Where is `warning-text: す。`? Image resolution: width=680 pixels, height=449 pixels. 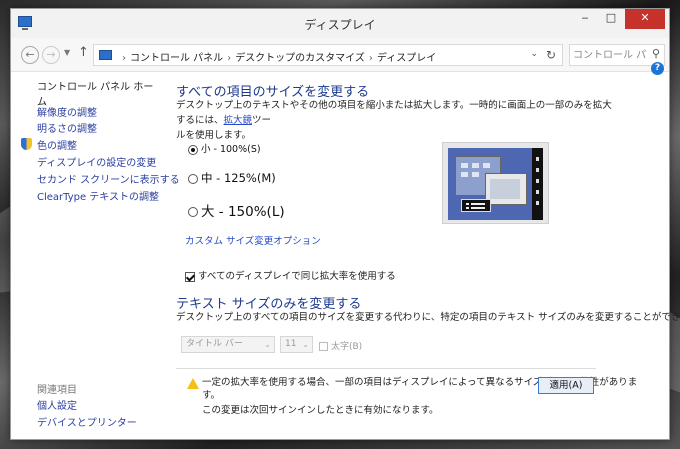 warning-text: す。 is located at coordinates (211, 395).